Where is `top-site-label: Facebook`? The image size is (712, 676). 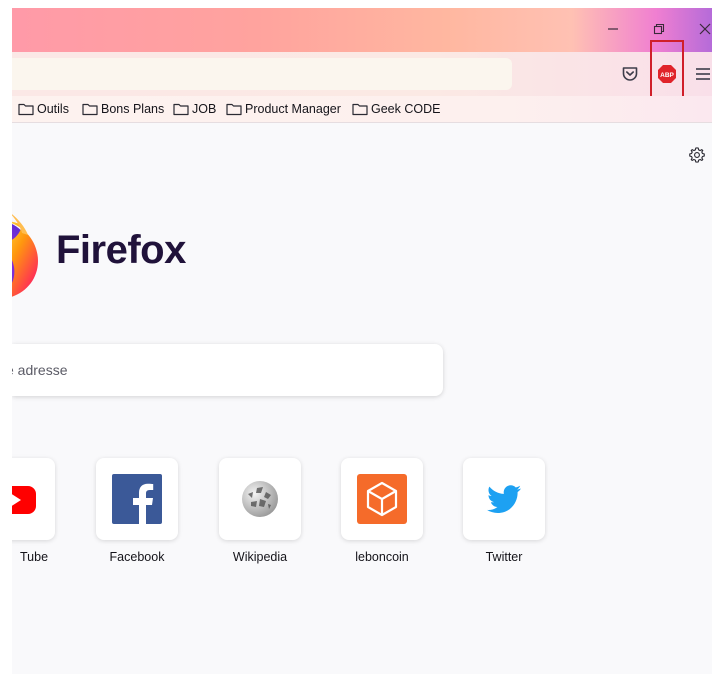
top-site-label: Facebook is located at coordinates (137, 557).